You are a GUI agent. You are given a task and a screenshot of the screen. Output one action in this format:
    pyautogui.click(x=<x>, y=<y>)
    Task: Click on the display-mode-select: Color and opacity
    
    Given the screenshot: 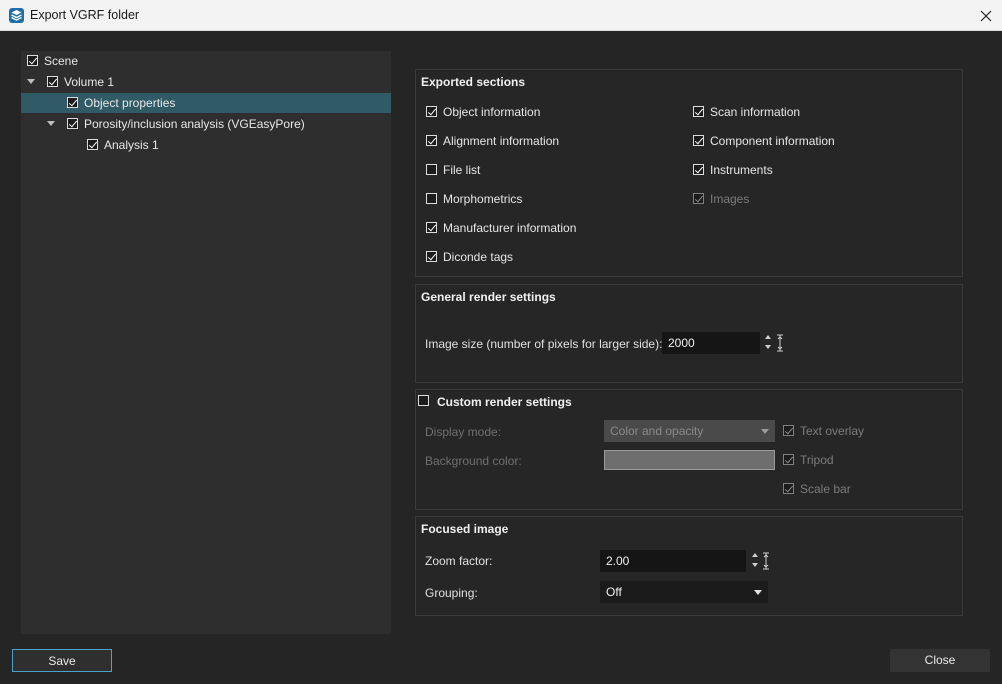 What is the action you would take?
    pyautogui.click(x=689, y=431)
    